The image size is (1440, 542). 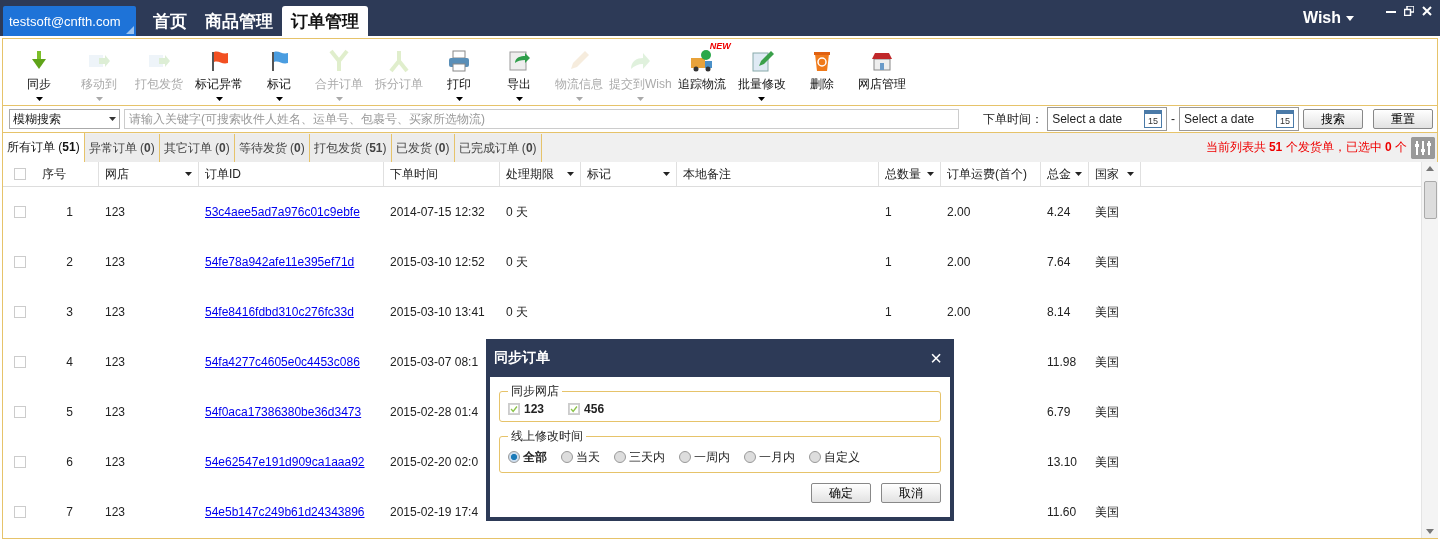 I want to click on order-tab: 已完成订单 (0), so click(x=498, y=148).